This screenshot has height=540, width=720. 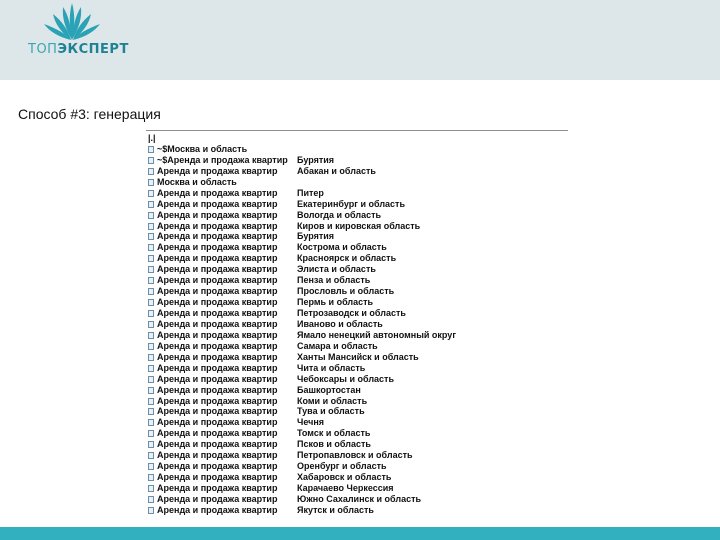 What do you see at coordinates (337, 345) in the screenshot?
I see `file-name-part2: Самара и область` at bounding box center [337, 345].